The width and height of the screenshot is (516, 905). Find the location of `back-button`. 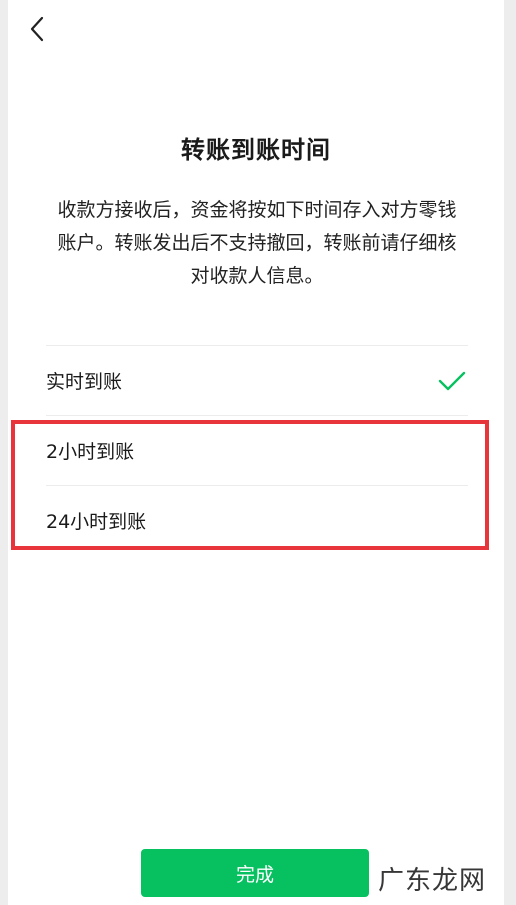

back-button is located at coordinates (37, 29).